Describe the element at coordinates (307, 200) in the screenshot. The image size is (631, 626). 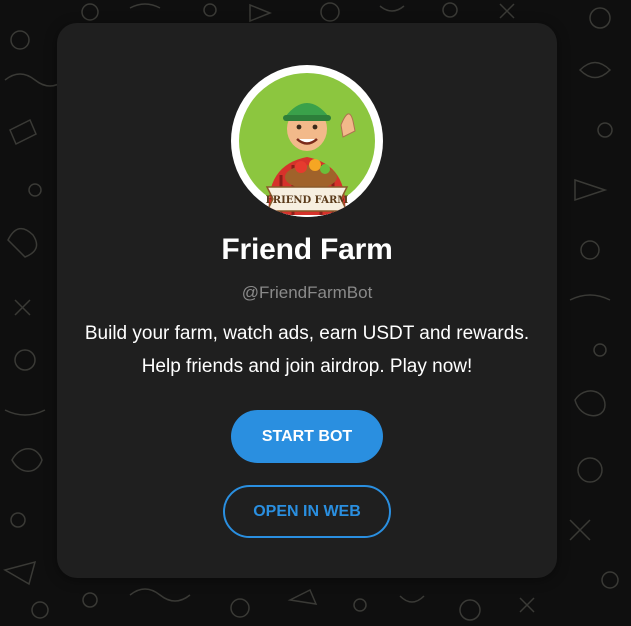
I see `avatar-banner-text: FRIEND FARM` at that location.